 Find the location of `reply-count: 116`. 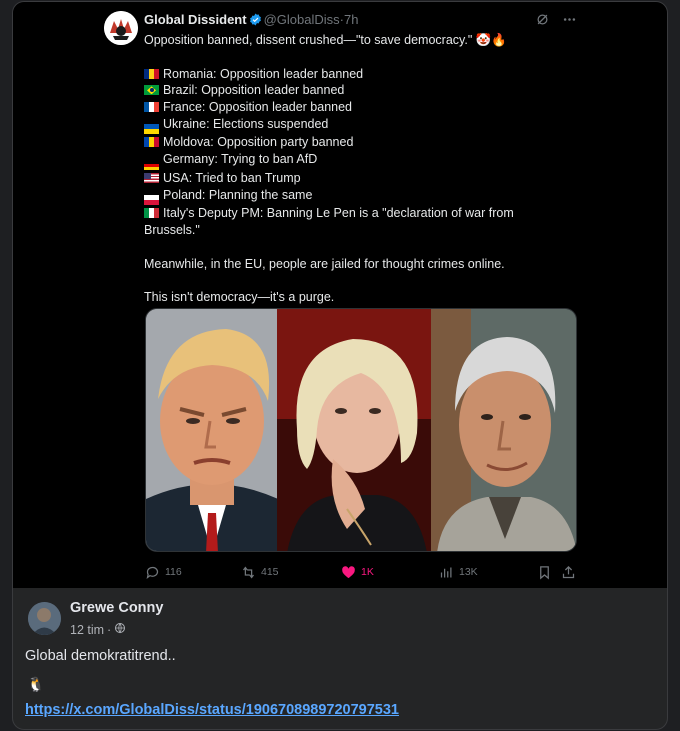

reply-count: 116 is located at coordinates (173, 572).